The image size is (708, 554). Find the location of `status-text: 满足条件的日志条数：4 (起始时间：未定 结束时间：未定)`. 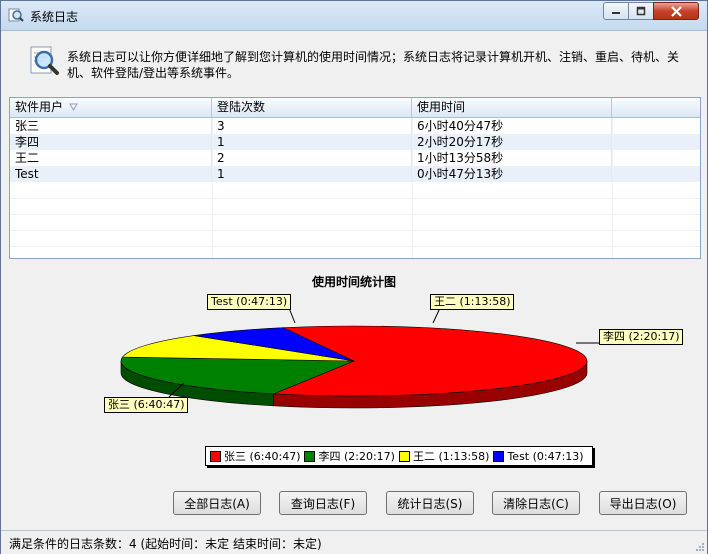

status-text: 满足条件的日志条数：4 (起始时间：未定 结束时间：未定) is located at coordinates (165, 544).